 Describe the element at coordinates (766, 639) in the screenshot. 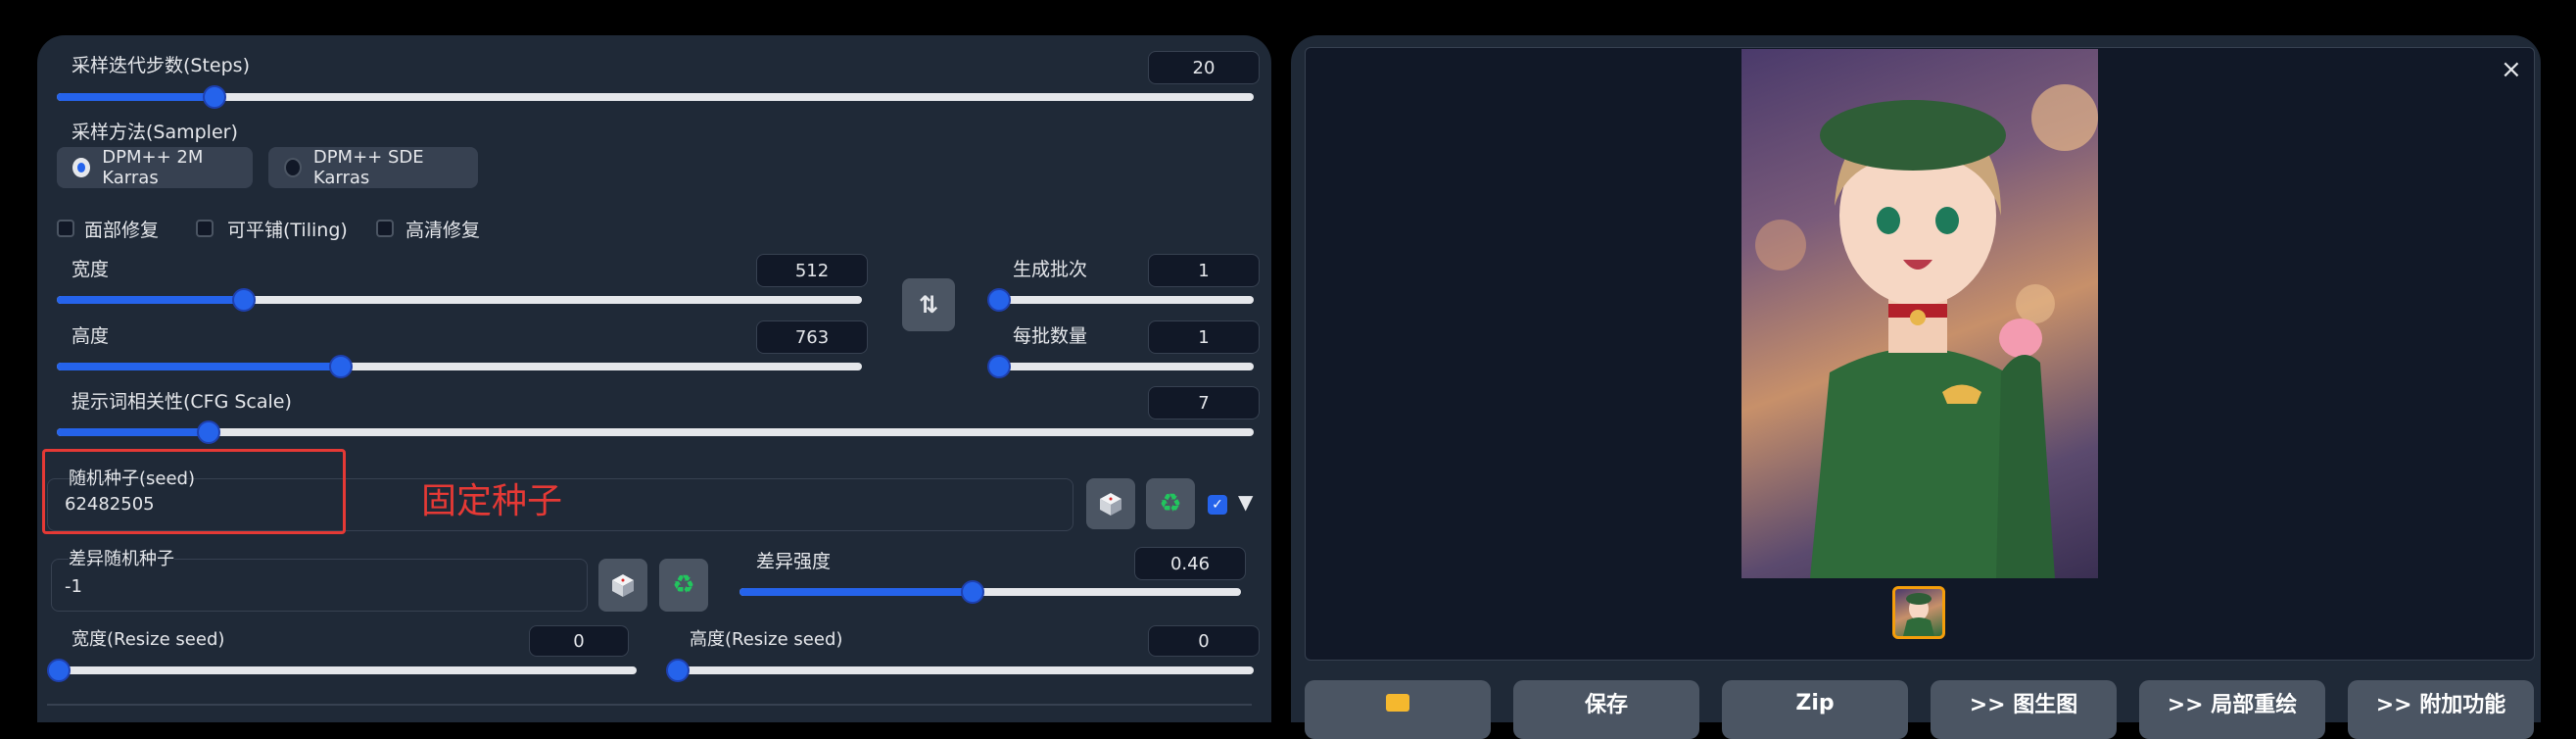

I see `resize-height-label: 高度(Resize seed)` at that location.